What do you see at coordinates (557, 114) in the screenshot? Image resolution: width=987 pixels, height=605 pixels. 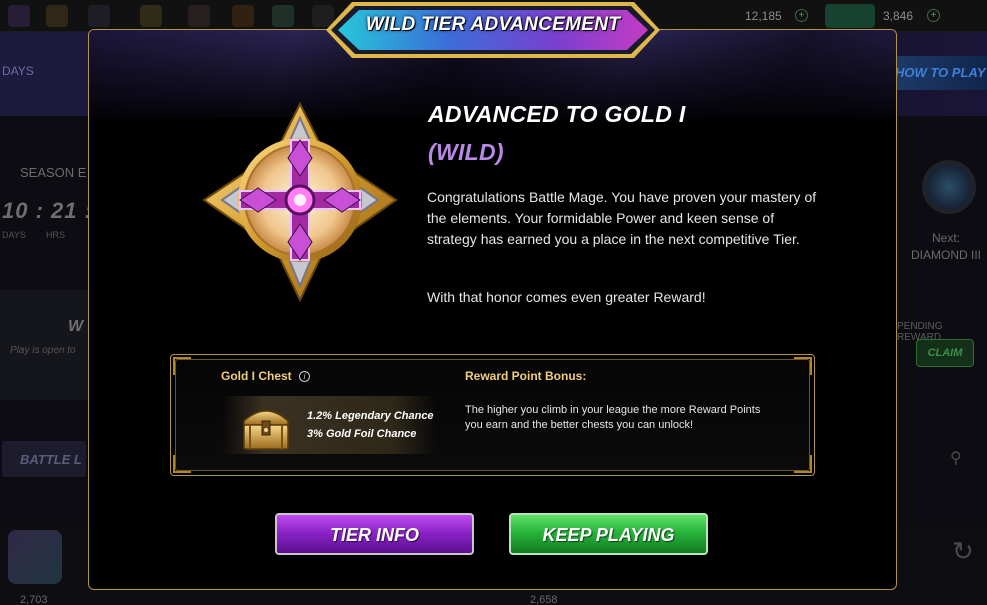 I see `tier-heading: ADVANCED TO GOLD I` at bounding box center [557, 114].